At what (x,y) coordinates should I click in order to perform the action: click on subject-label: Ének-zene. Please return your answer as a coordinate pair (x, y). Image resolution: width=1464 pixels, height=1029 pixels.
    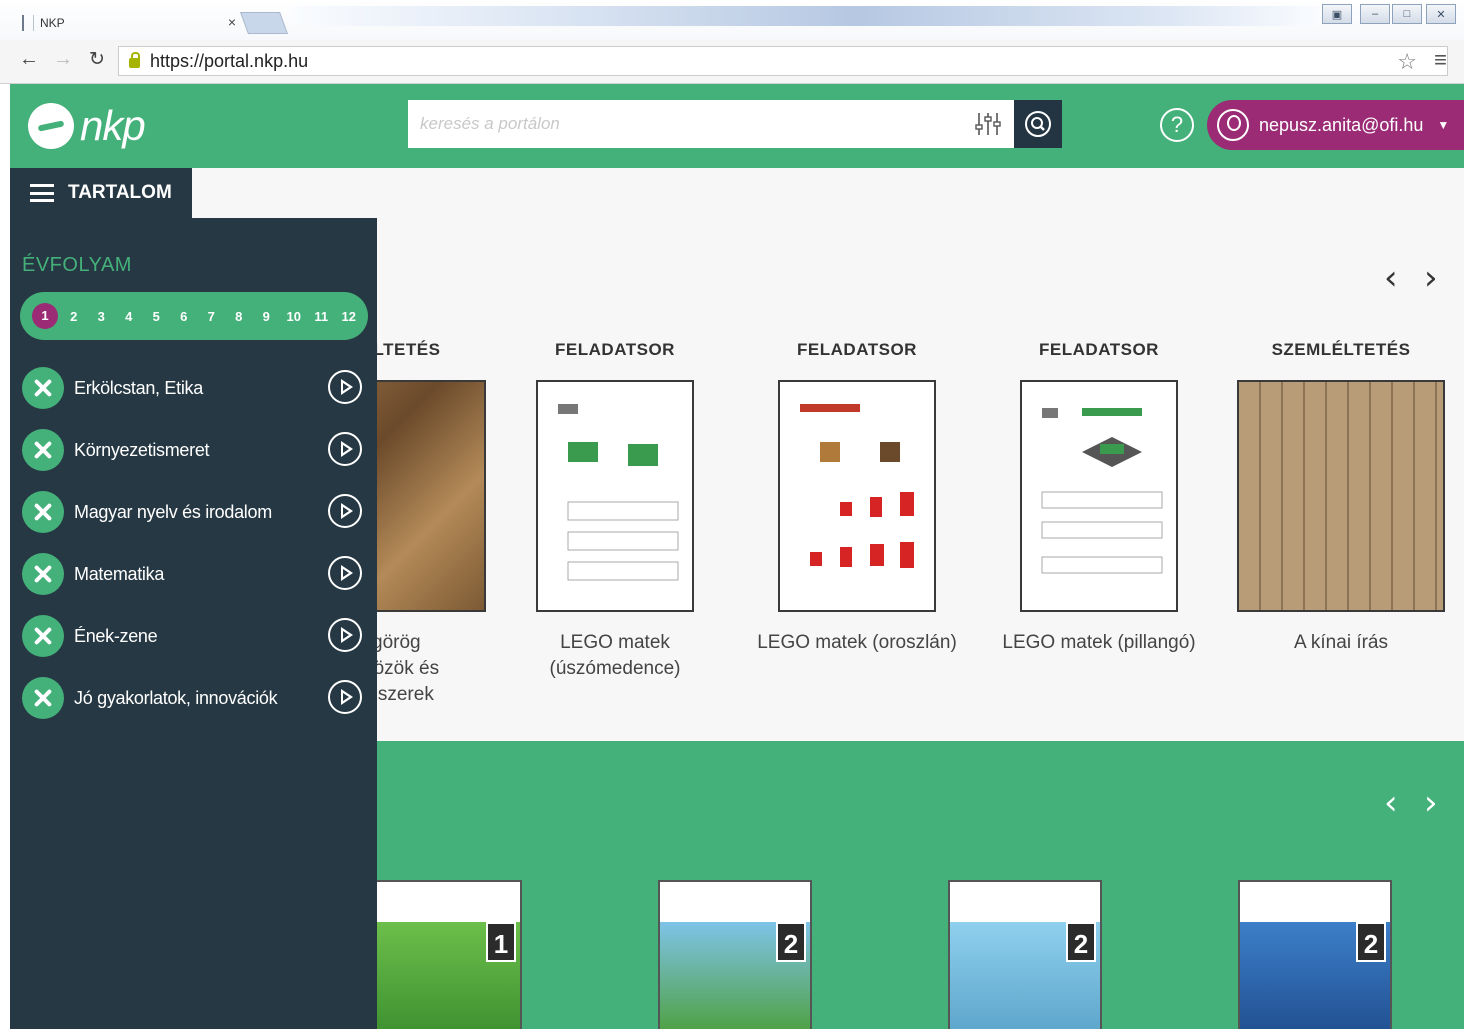
    Looking at the image, I should click on (116, 635).